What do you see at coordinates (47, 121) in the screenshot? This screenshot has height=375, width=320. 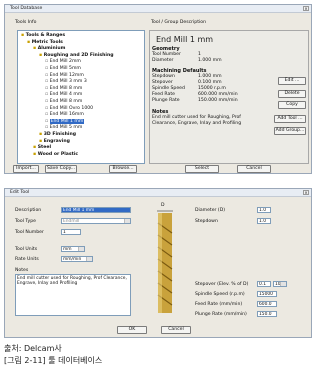 I see `tool-icon: ▫` at bounding box center [47, 121].